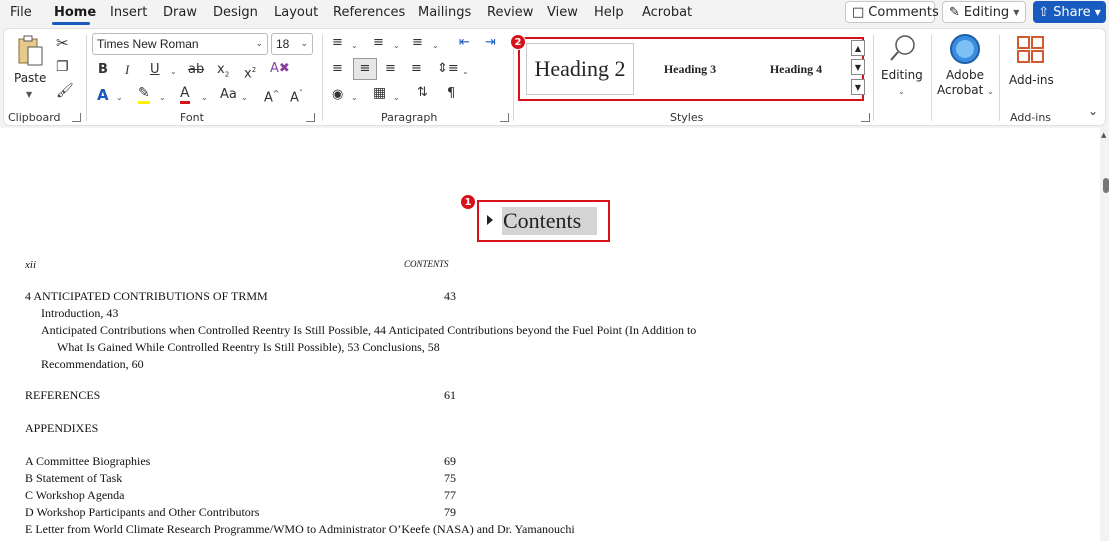  What do you see at coordinates (903, 66) in the screenshot?
I see `editing-button: Editing ⌄` at bounding box center [903, 66].